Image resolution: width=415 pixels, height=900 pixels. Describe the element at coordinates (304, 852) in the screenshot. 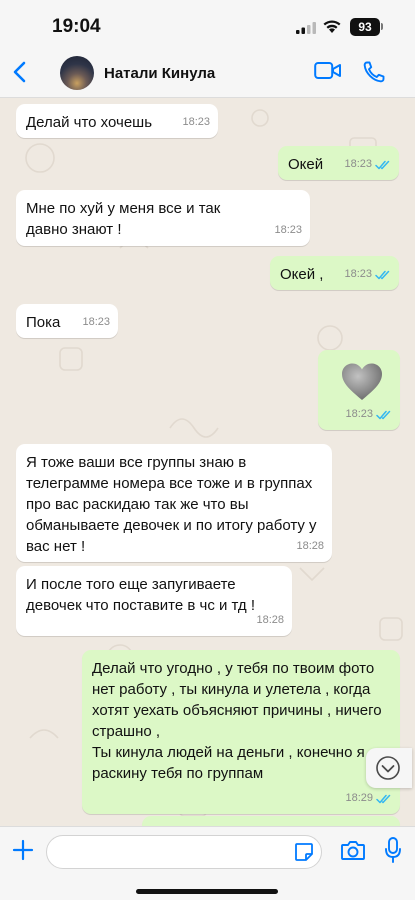

I see `sticker-icon` at that location.